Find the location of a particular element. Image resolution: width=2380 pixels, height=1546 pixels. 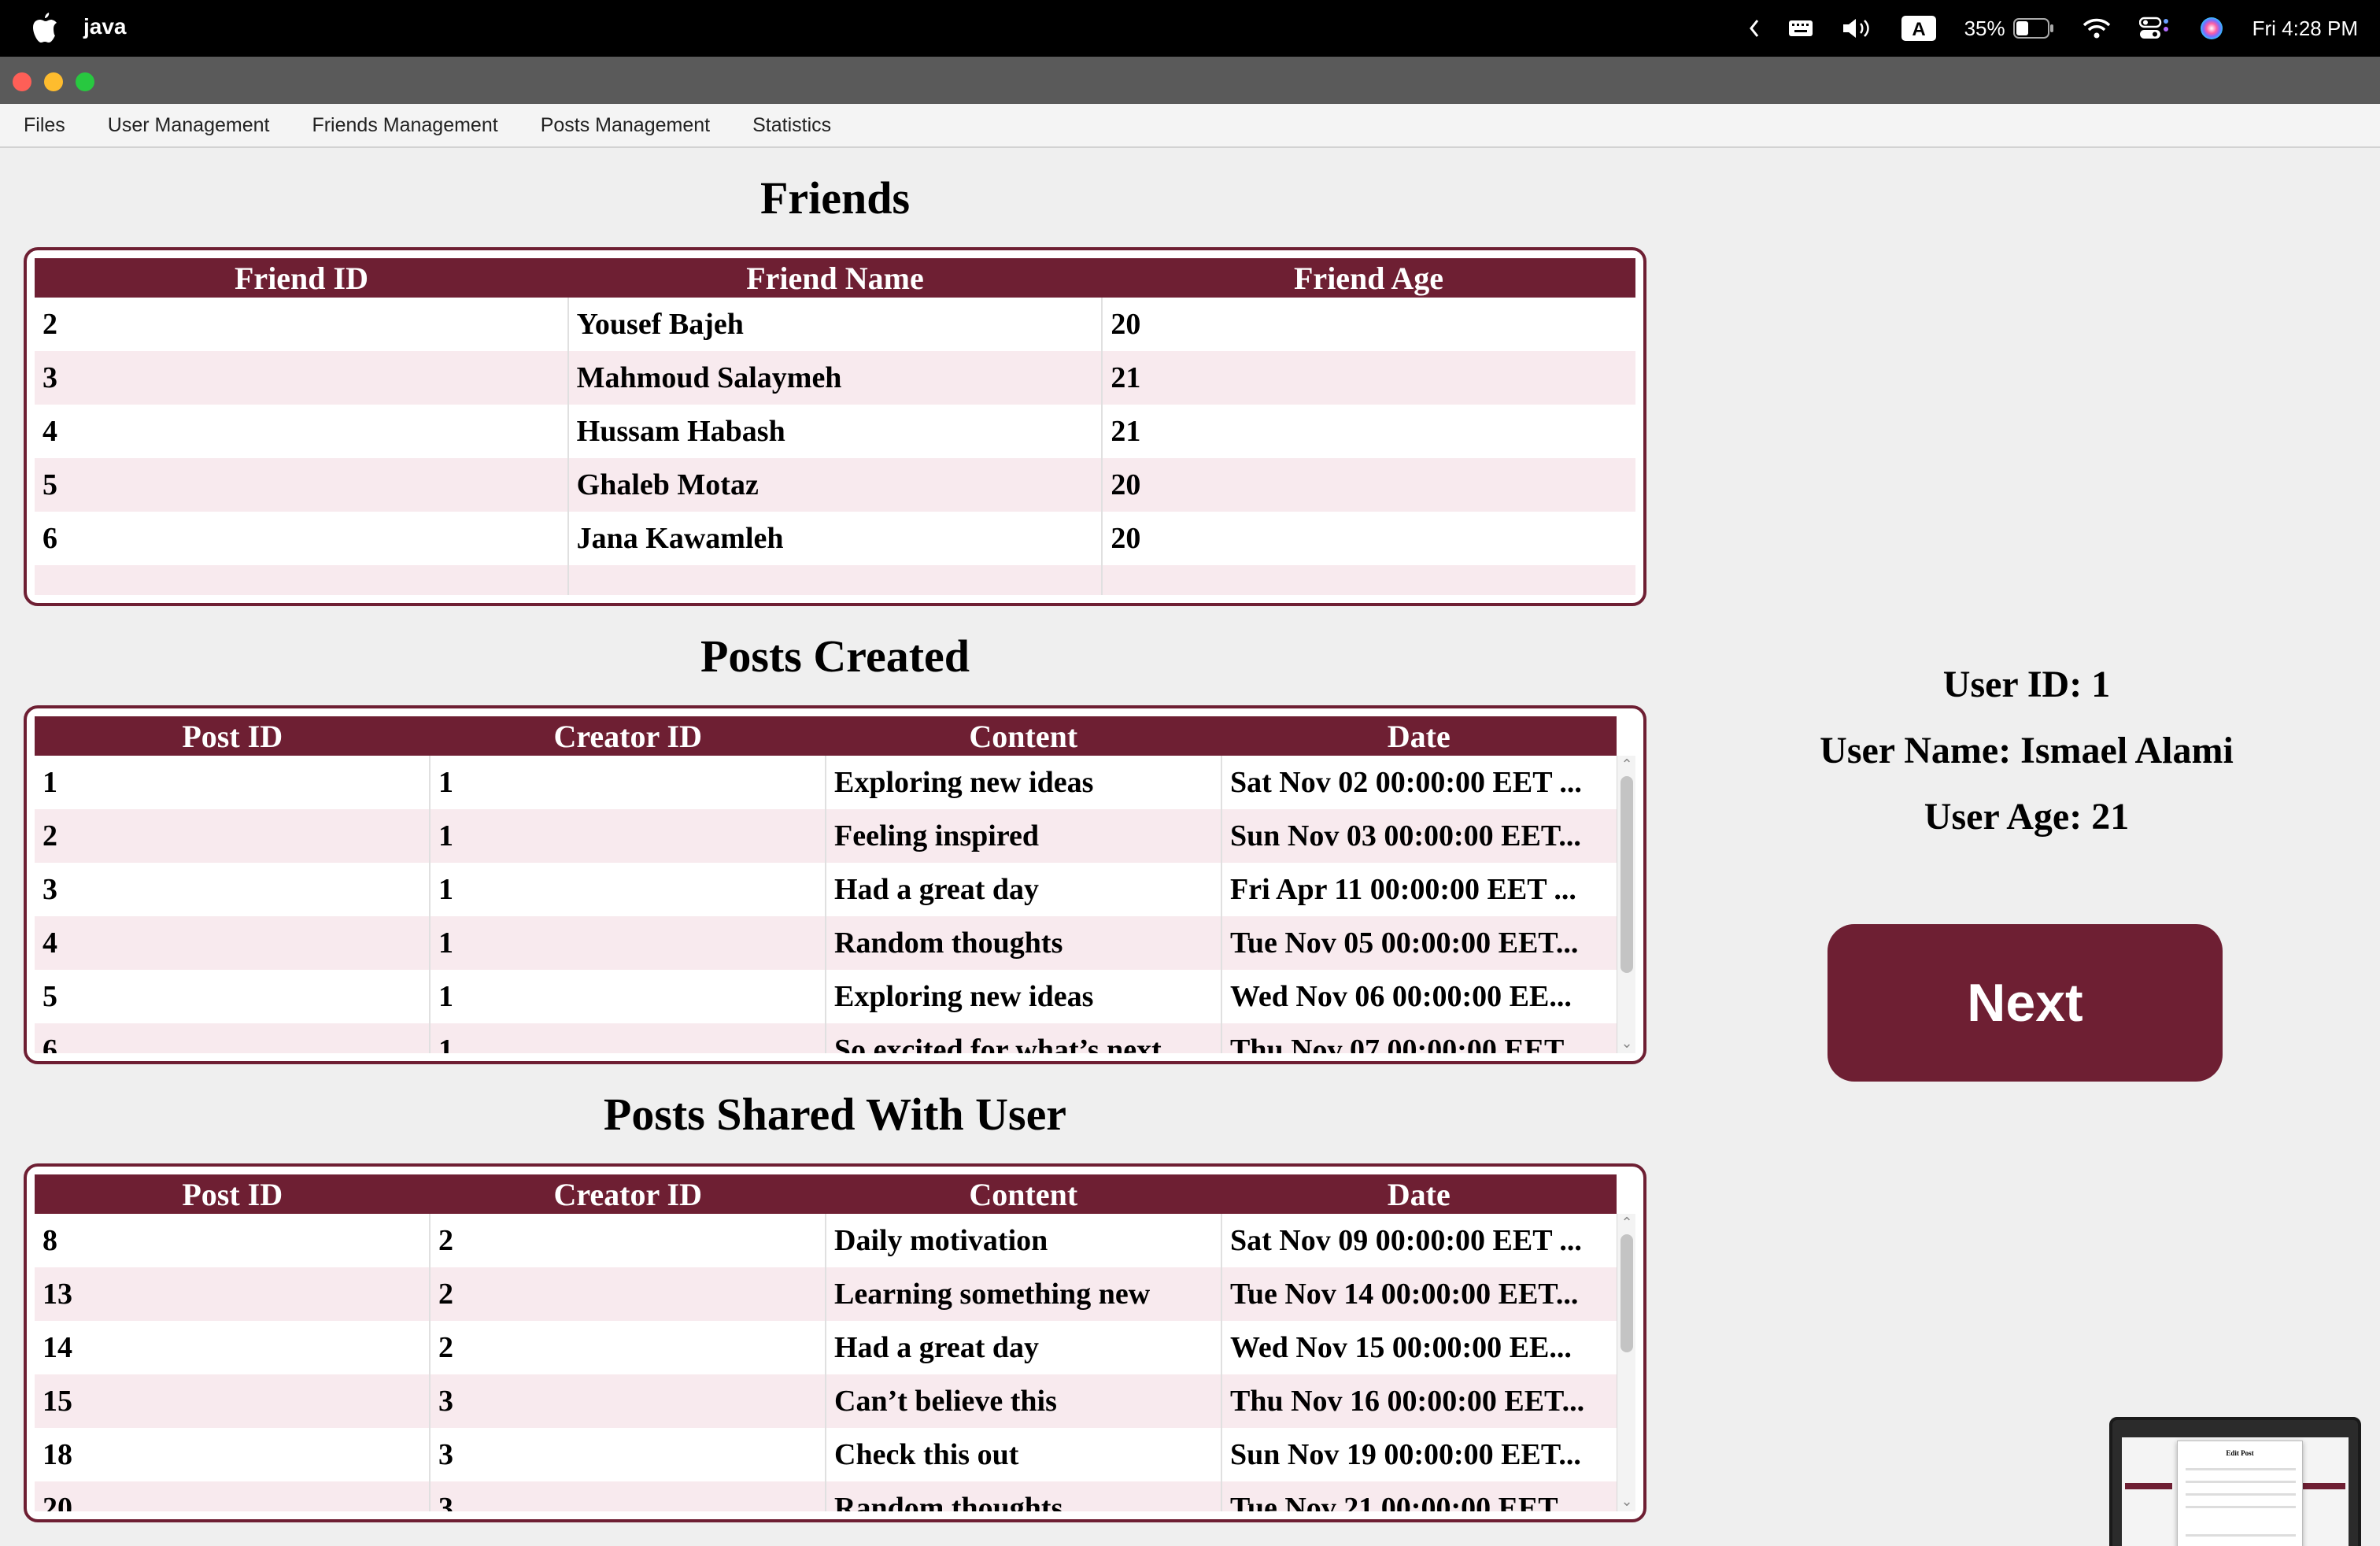

thumbnail-field is located at coordinates (2241, 1507).